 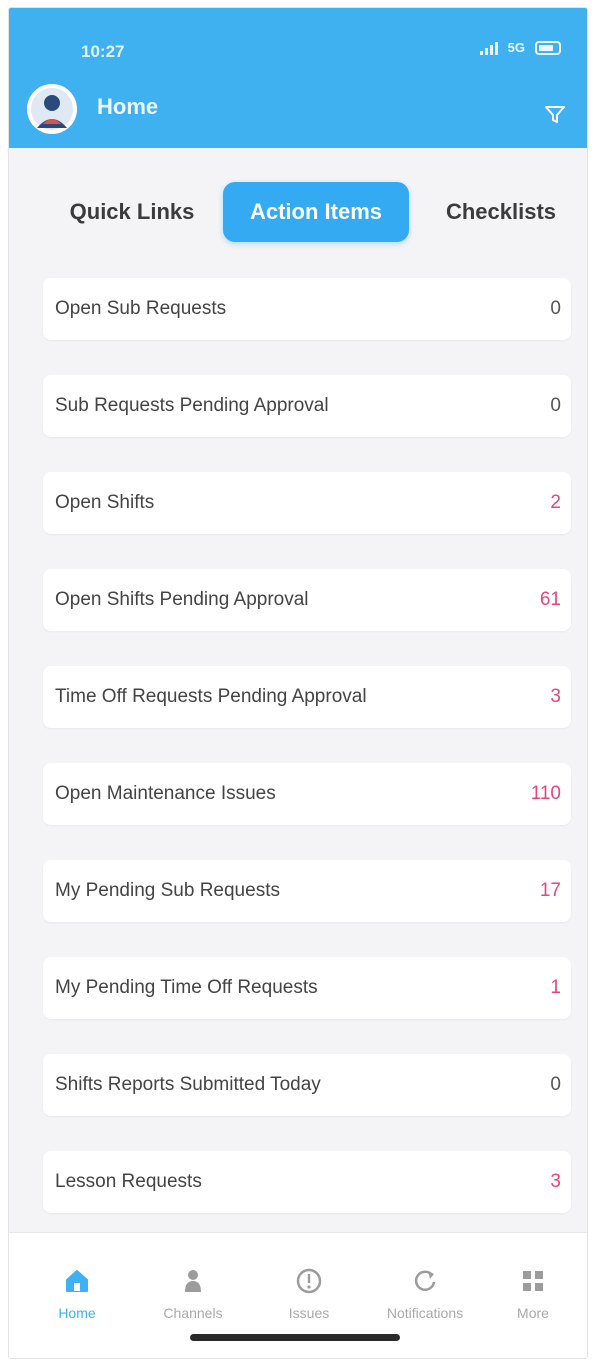 What do you see at coordinates (77, 1281) in the screenshot?
I see `home-icon` at bounding box center [77, 1281].